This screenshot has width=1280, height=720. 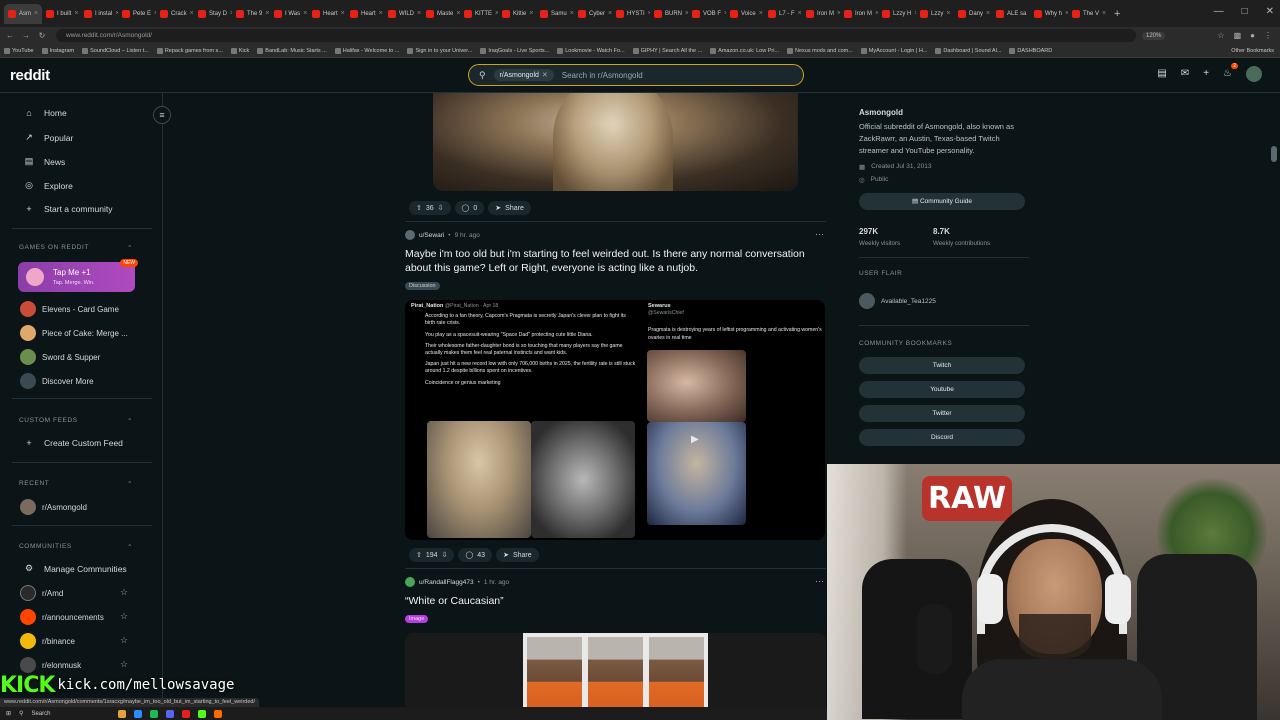 What do you see at coordinates (21, 713) in the screenshot?
I see `taskbar-search-icon: ⚲` at bounding box center [21, 713].